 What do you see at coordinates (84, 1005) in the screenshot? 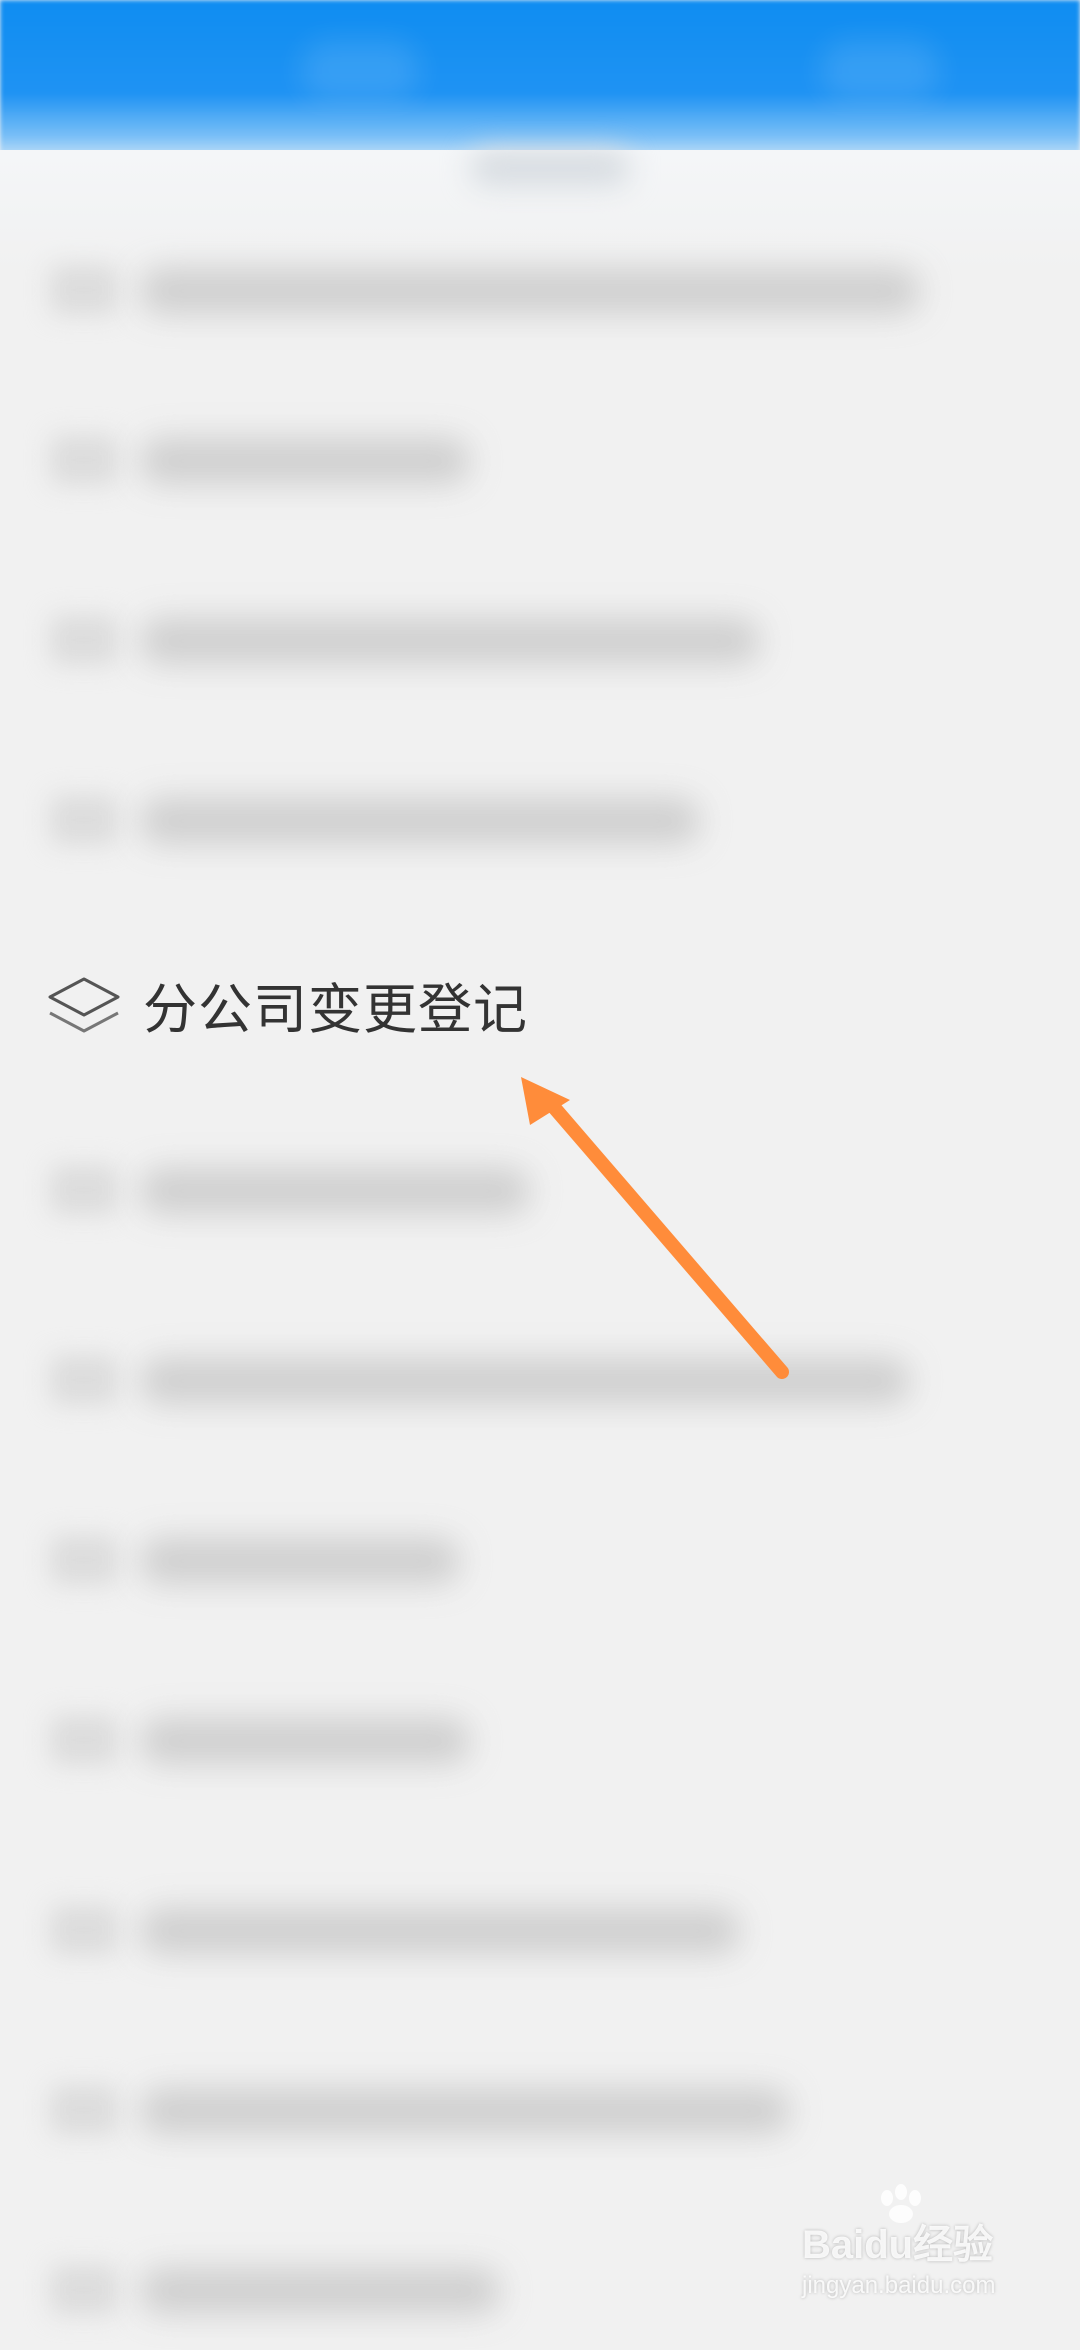
I see `layers-icon` at bounding box center [84, 1005].